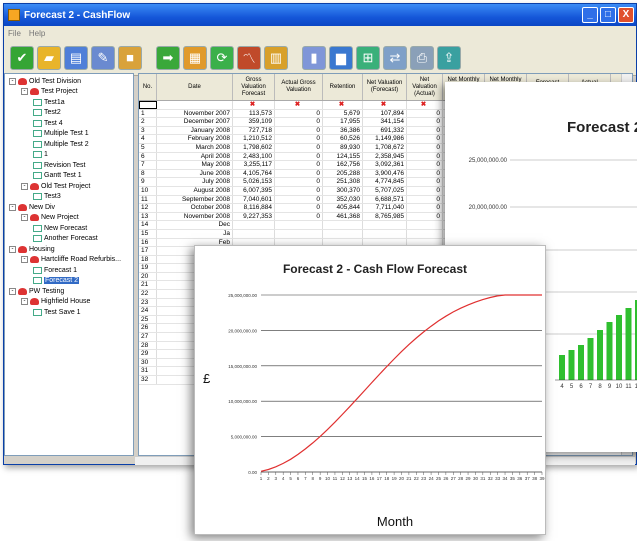 The image size is (637, 541). Describe the element at coordinates (254, 190) in the screenshot. I see `grid-cell: 6,007,395` at that location.